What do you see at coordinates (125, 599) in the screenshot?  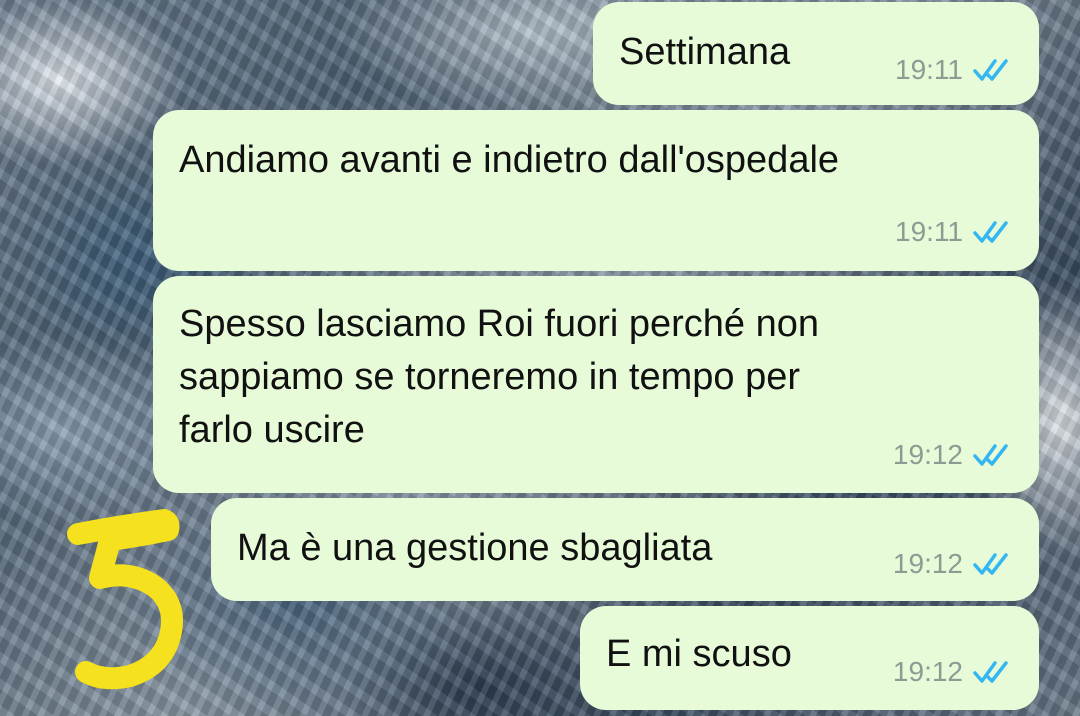 I see `handwritten-number-5-annotation` at bounding box center [125, 599].